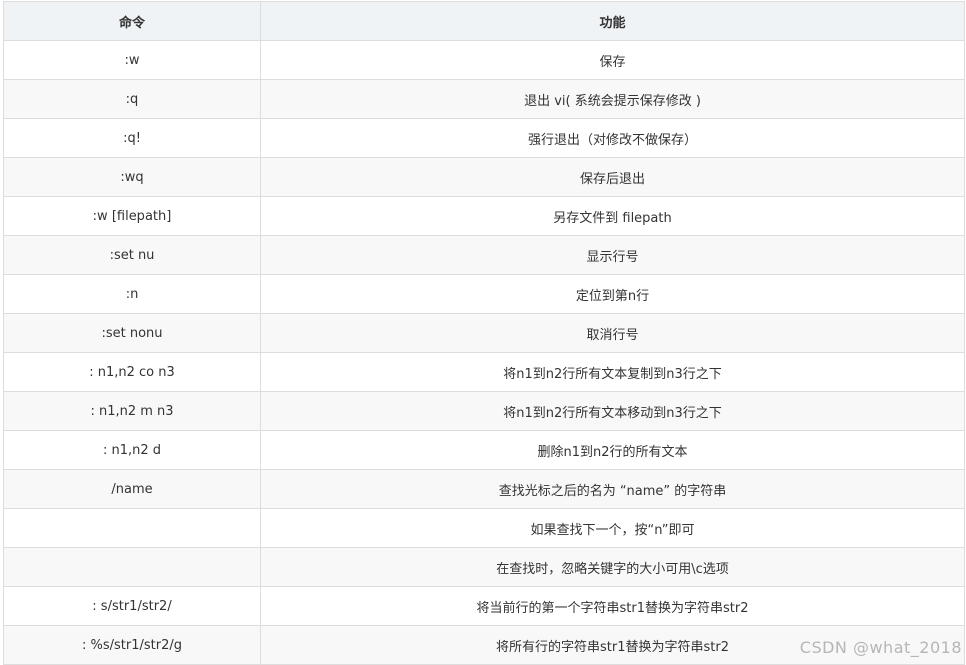 Image resolution: width=966 pixels, height=665 pixels. Describe the element at coordinates (612, 99) in the screenshot. I see `function-cell: 退出 vi( 系统会提示保存修改 )` at that location.